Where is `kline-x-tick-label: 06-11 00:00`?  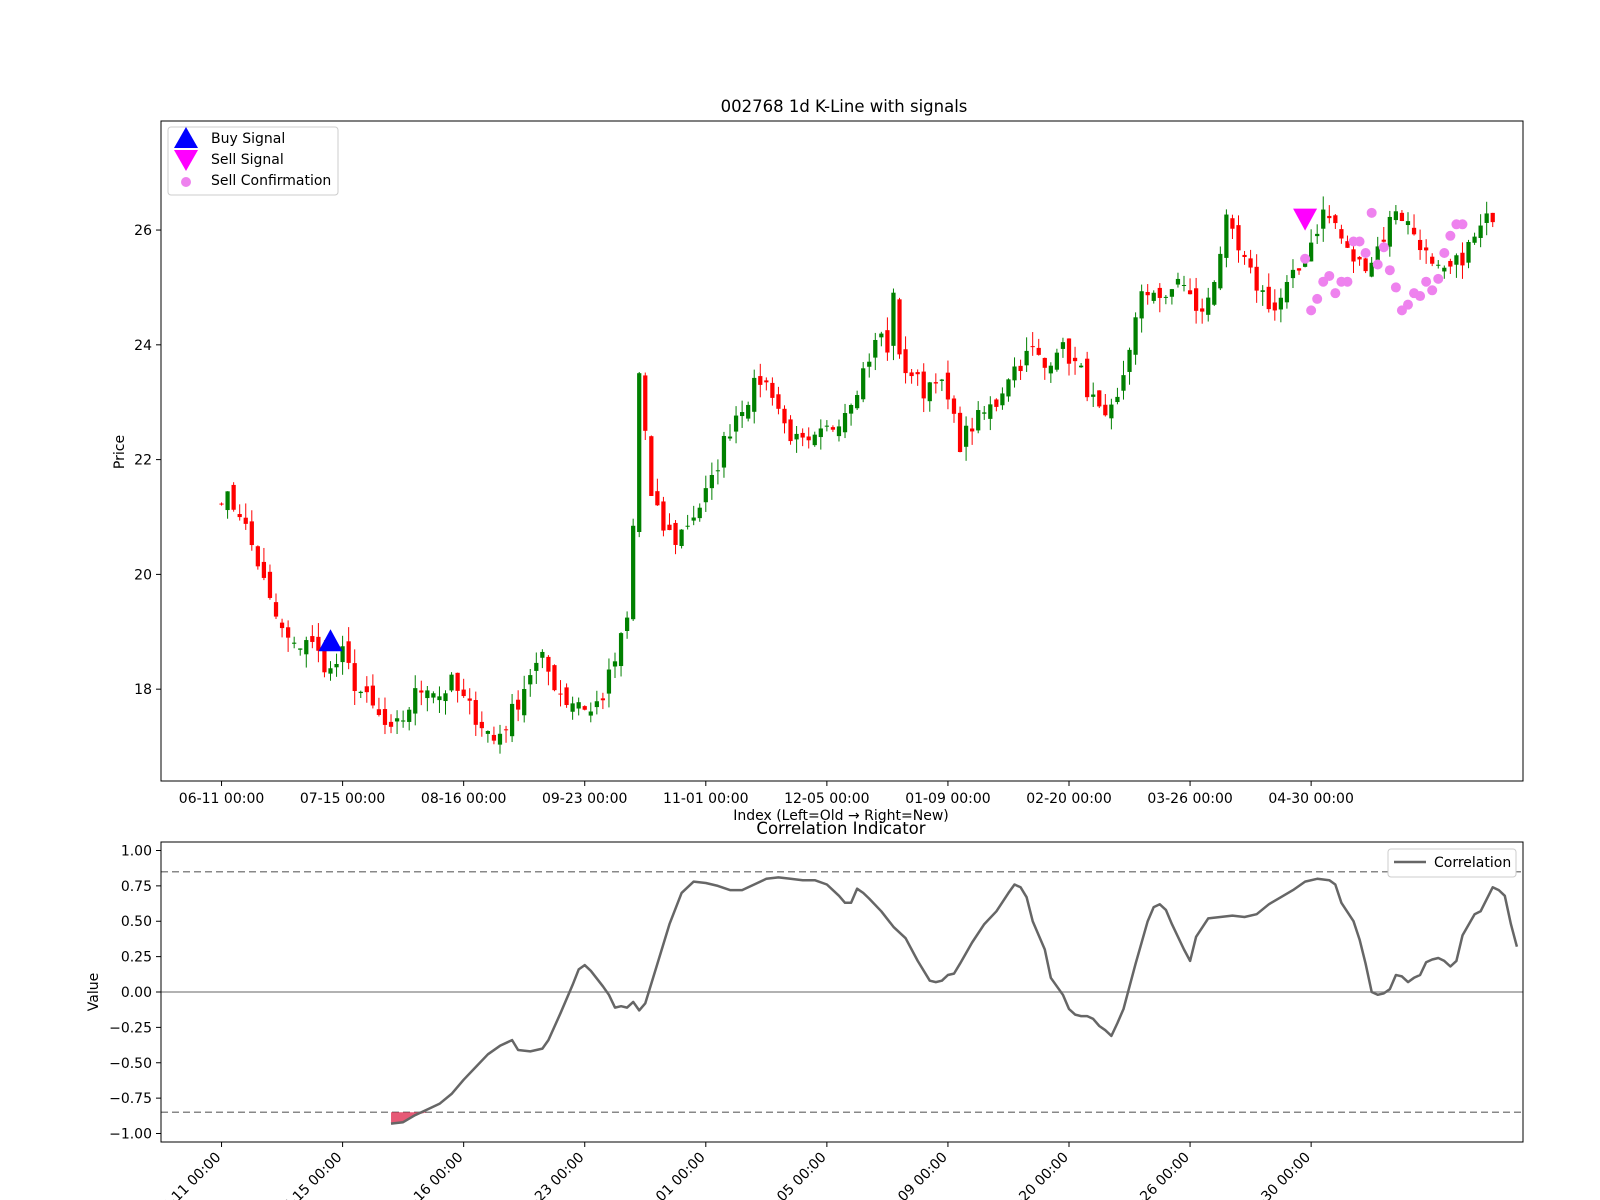
kline-x-tick-label: 06-11 00:00 is located at coordinates (221, 799).